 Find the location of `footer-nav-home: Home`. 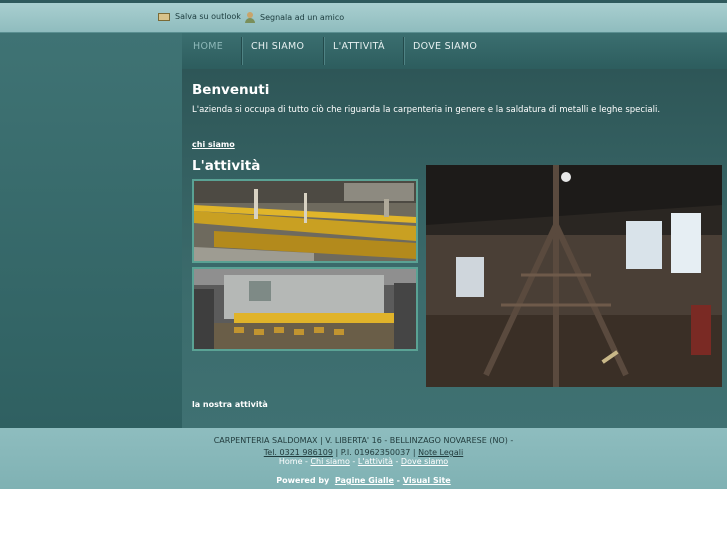

footer-nav-home: Home is located at coordinates (291, 461).